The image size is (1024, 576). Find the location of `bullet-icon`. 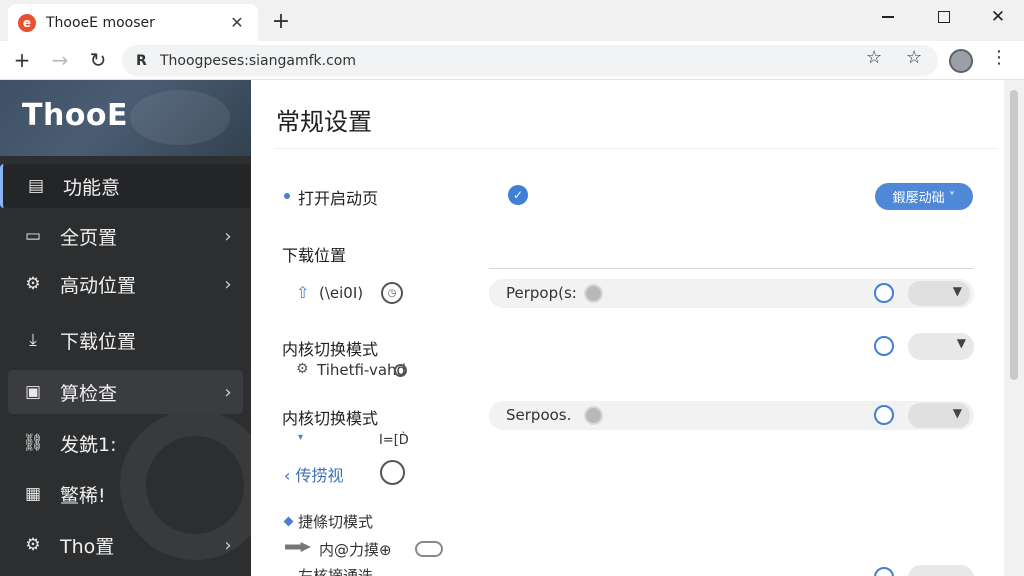

bullet-icon is located at coordinates (287, 196).